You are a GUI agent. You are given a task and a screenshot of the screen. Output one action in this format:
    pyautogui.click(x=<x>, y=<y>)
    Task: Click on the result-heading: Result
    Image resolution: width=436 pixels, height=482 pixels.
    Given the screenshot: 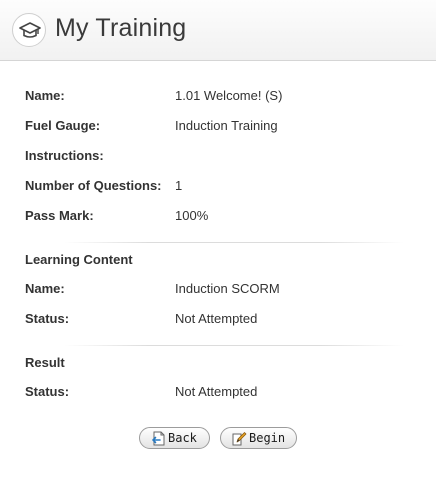 What is the action you would take?
    pyautogui.click(x=45, y=362)
    